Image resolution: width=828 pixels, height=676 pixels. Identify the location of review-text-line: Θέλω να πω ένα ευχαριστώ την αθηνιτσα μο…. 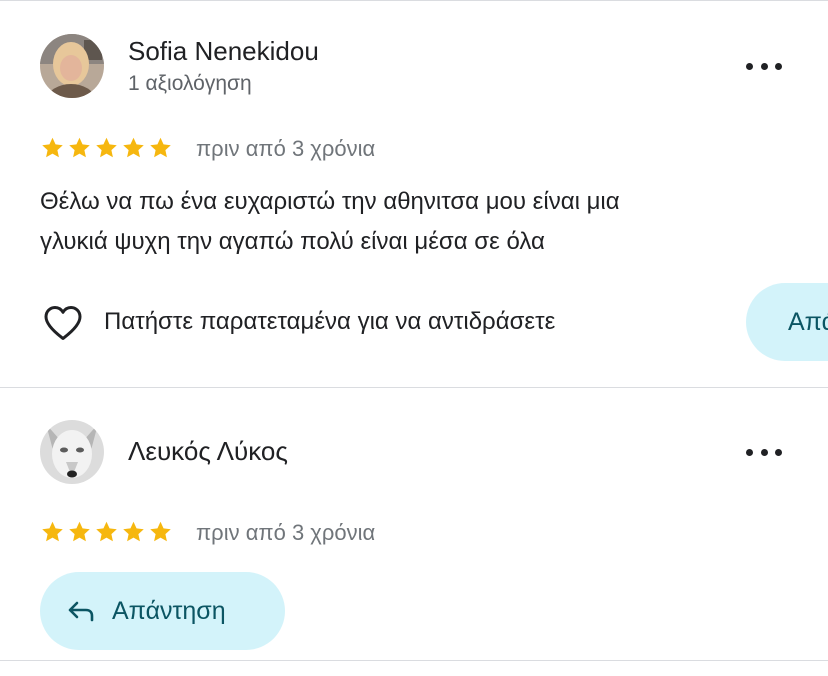
(330, 201).